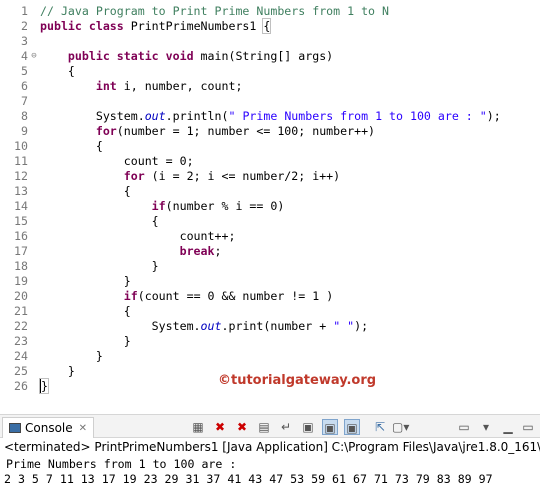 This screenshot has height=491, width=540. I want to click on line-number: 8, so click(24, 116).